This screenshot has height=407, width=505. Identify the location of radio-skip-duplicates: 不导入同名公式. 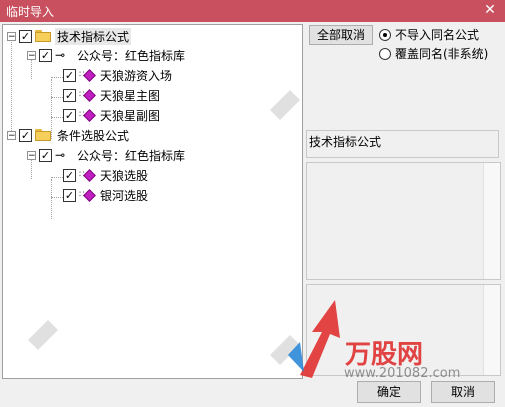
(429, 34).